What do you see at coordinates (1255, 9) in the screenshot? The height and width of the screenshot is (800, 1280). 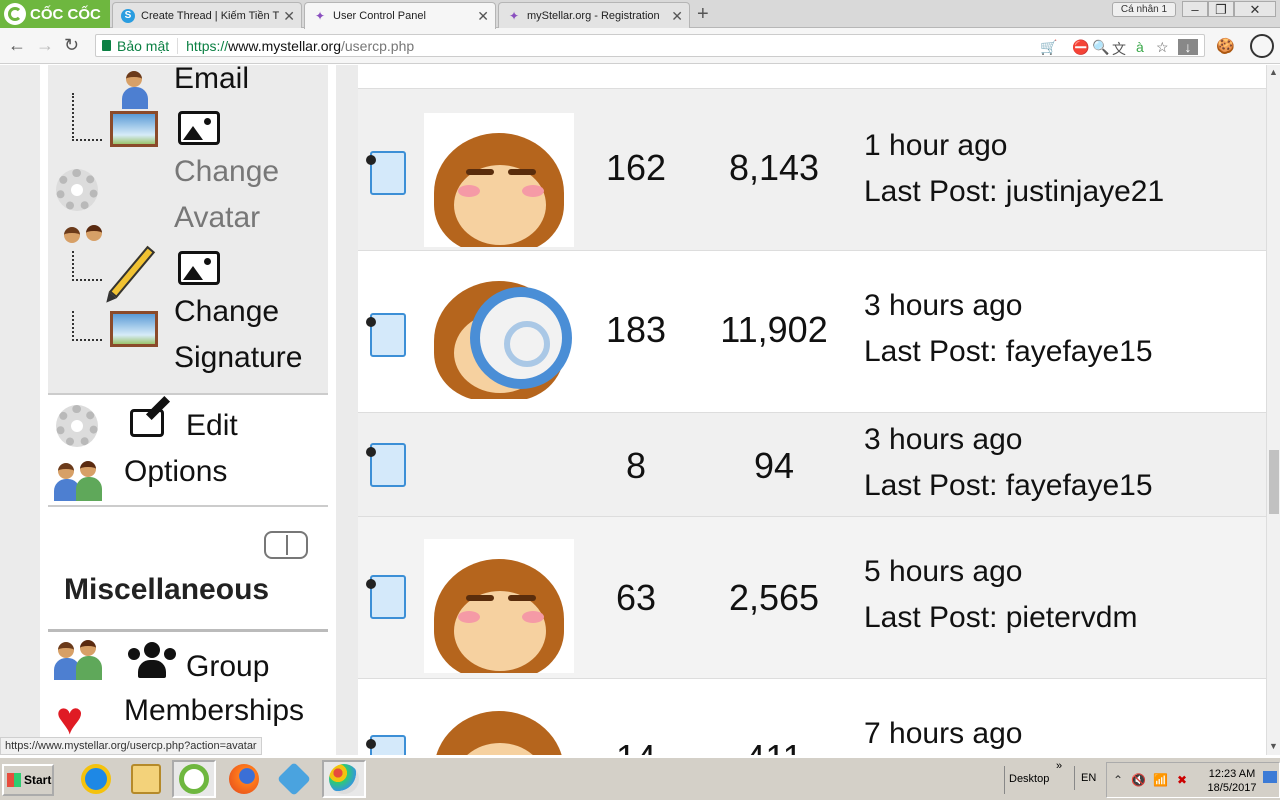 I see `close-window-button: ✕` at bounding box center [1255, 9].